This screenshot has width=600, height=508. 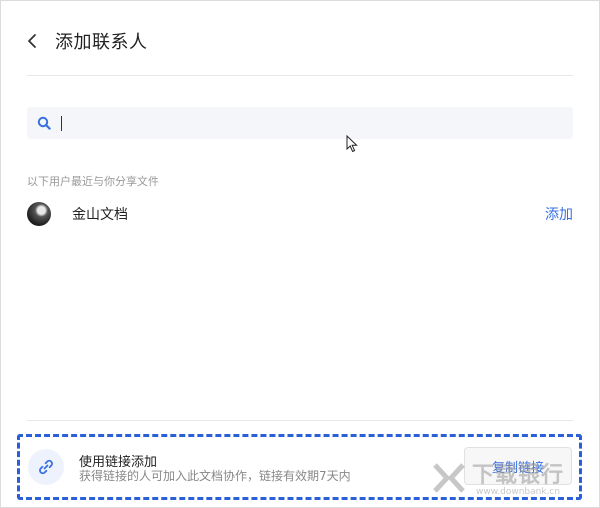 I want to click on recent-users-label: 以下用户最近与你分享文件, so click(x=93, y=181).